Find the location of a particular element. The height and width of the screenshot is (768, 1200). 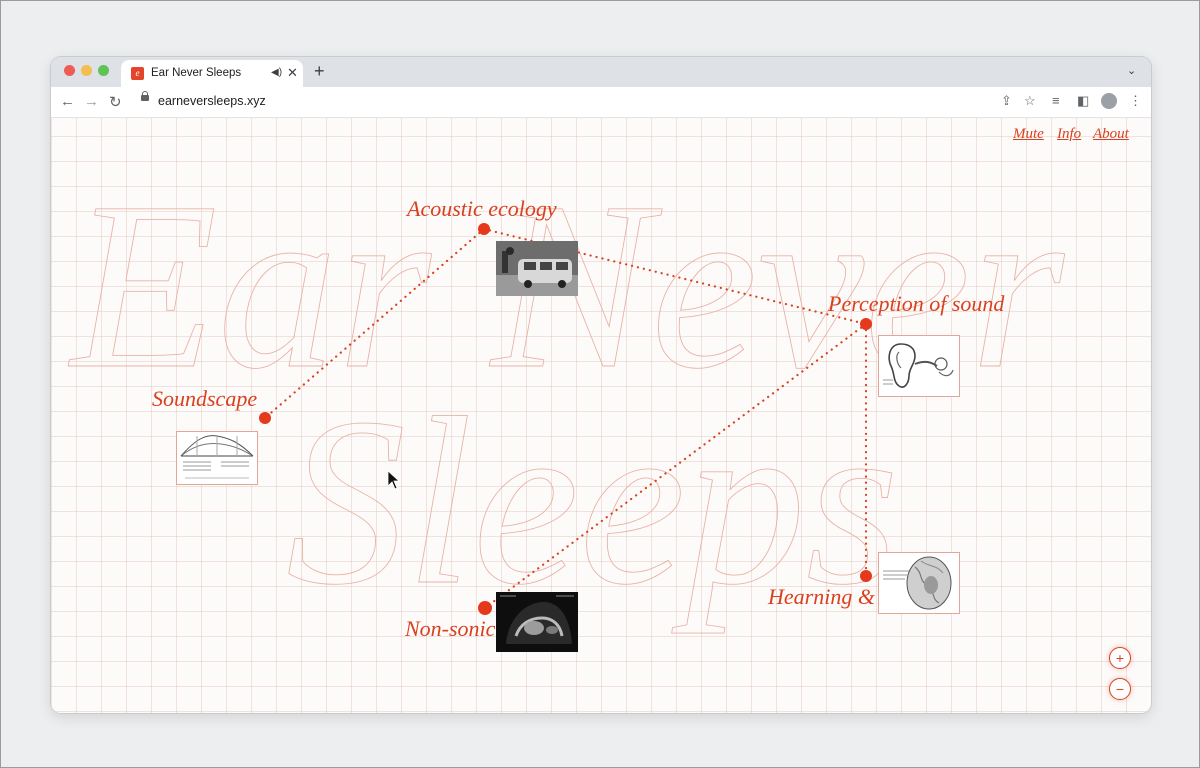

close-window-button is located at coordinates (69, 70).